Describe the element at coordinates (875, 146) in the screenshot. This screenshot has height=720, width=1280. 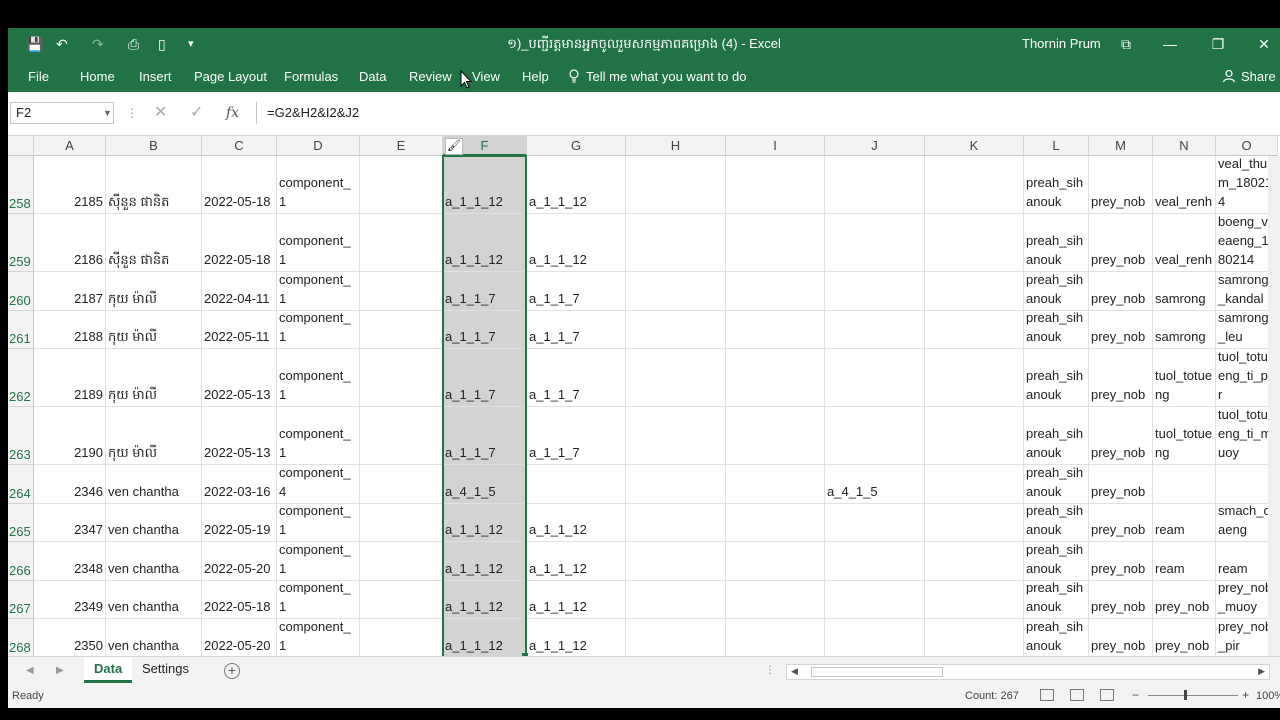
I see `column-header-j: J` at that location.